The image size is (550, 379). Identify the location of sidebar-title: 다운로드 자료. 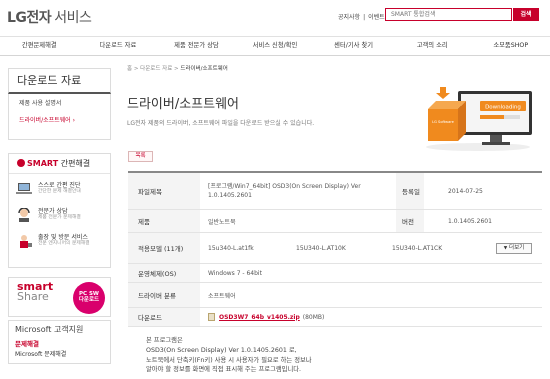
(59, 81).